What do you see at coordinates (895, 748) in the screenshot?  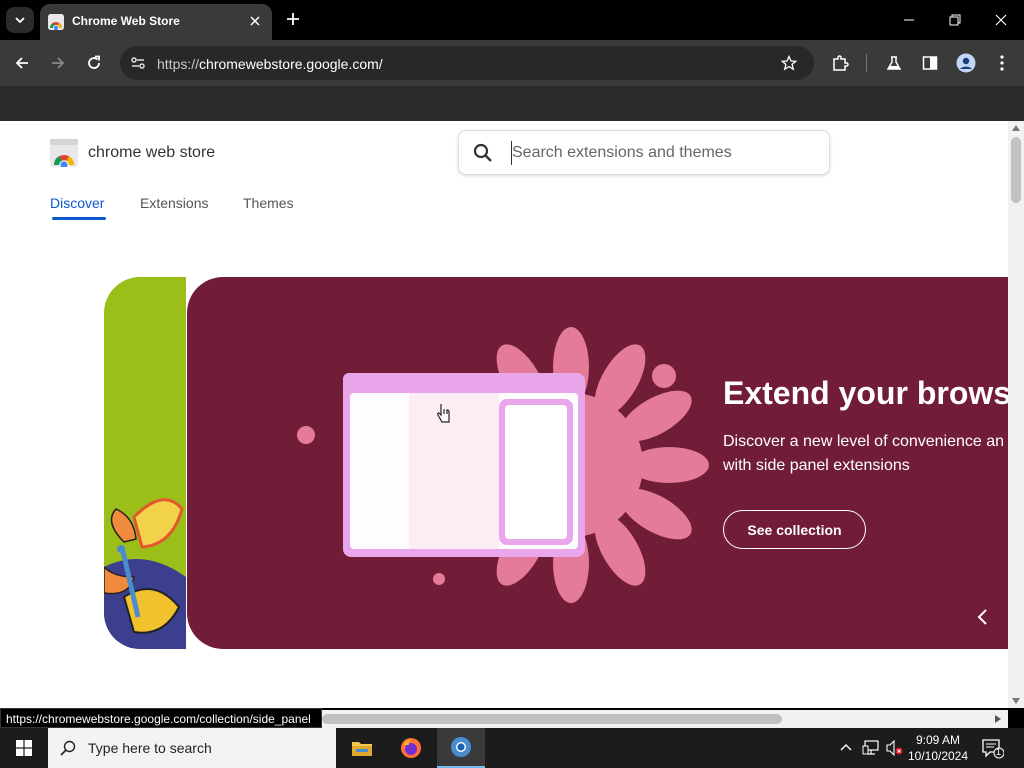 I see `volume-muted-icon` at bounding box center [895, 748].